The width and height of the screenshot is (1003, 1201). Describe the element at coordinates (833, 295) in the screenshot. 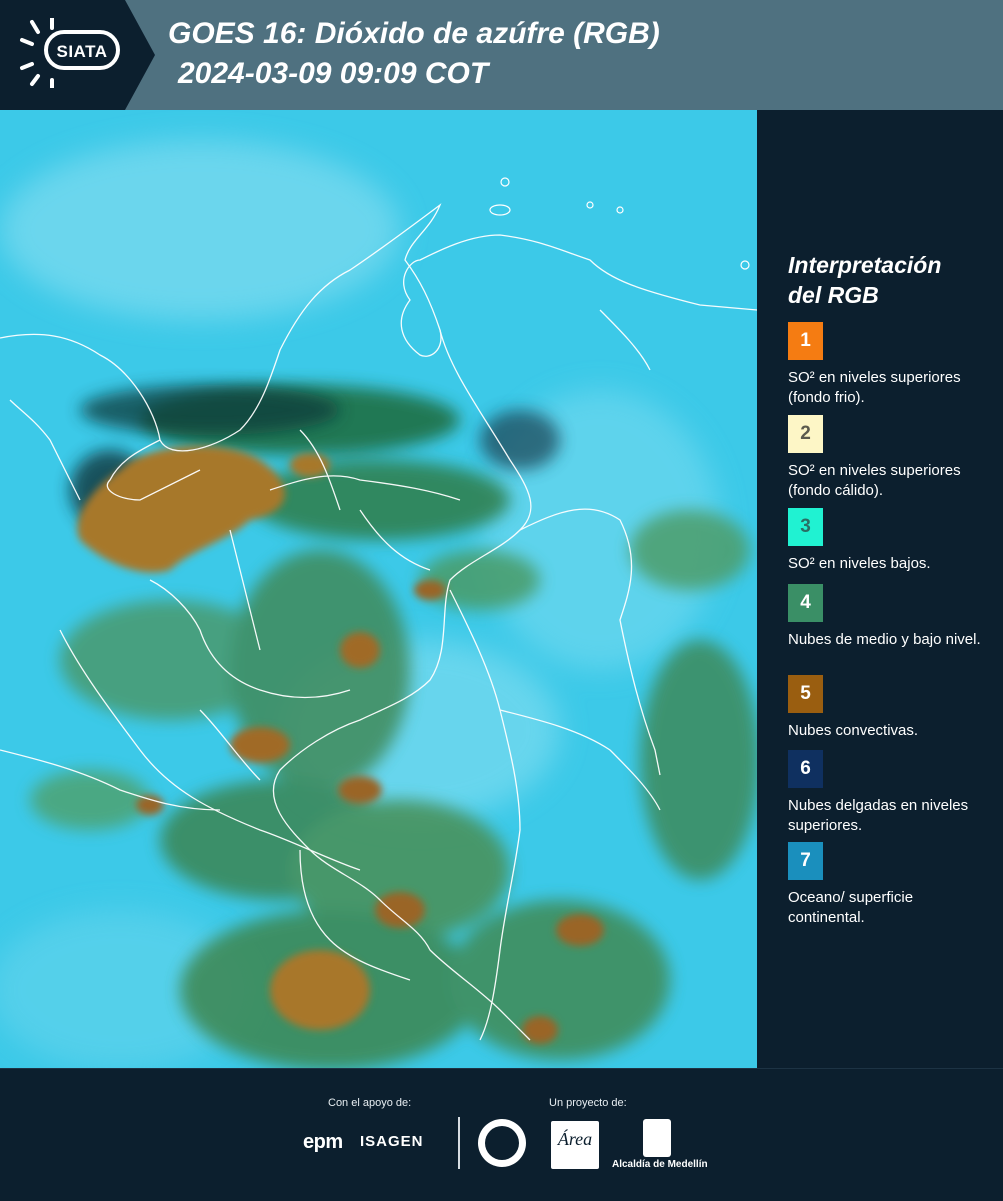

I see `legend-title-line-2: del RGB` at that location.